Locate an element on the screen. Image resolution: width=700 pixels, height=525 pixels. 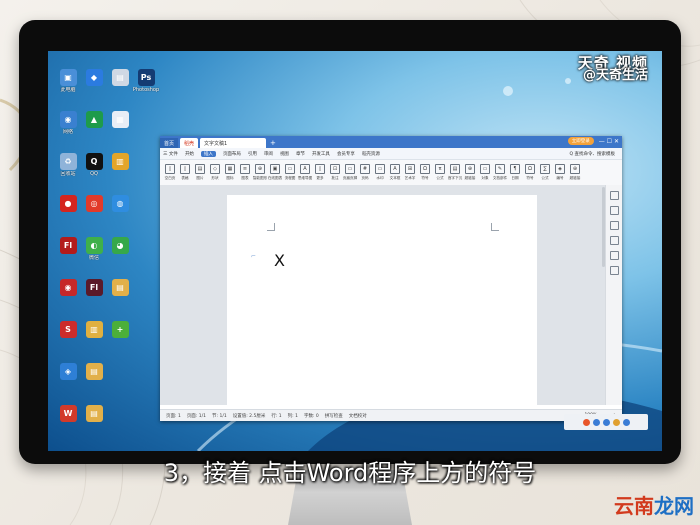
menu-item: 视图 is located at coordinates (284, 154).